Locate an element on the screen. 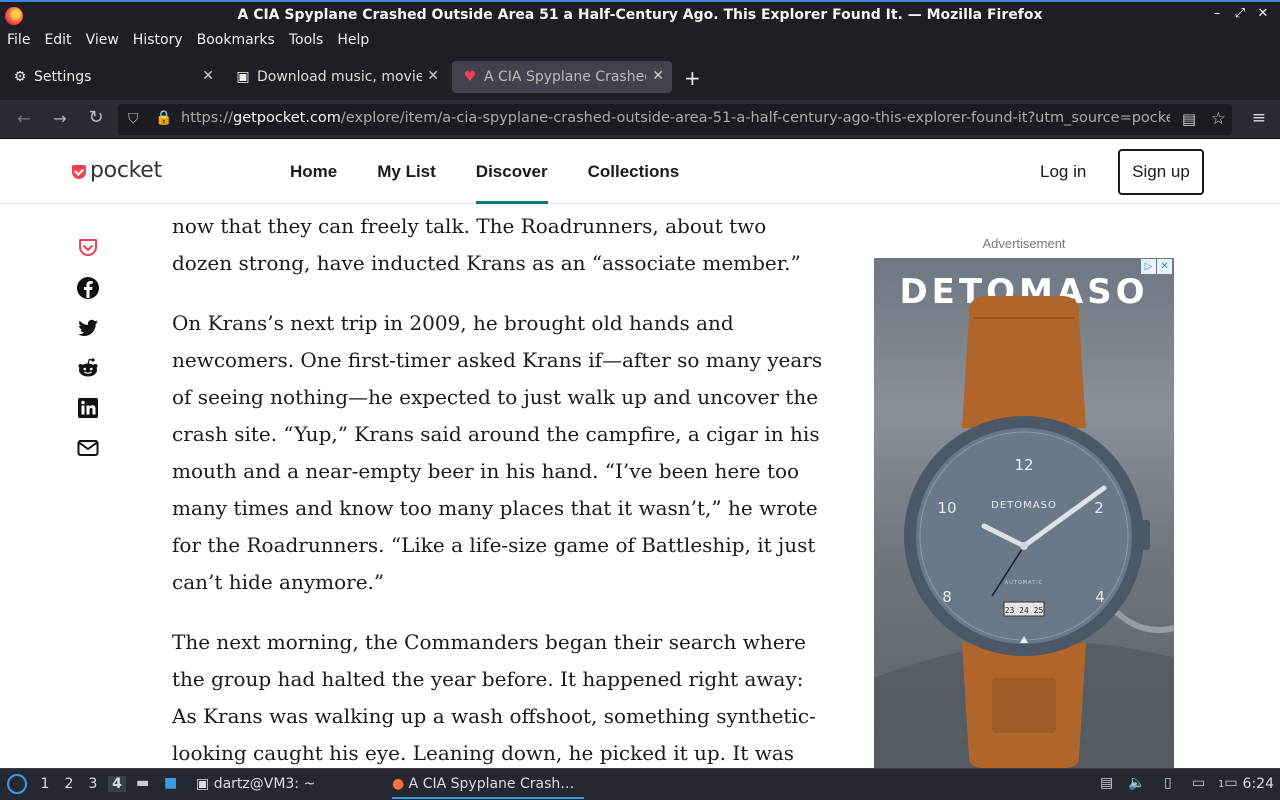  date-window: 23 24 25 is located at coordinates (1024, 610).